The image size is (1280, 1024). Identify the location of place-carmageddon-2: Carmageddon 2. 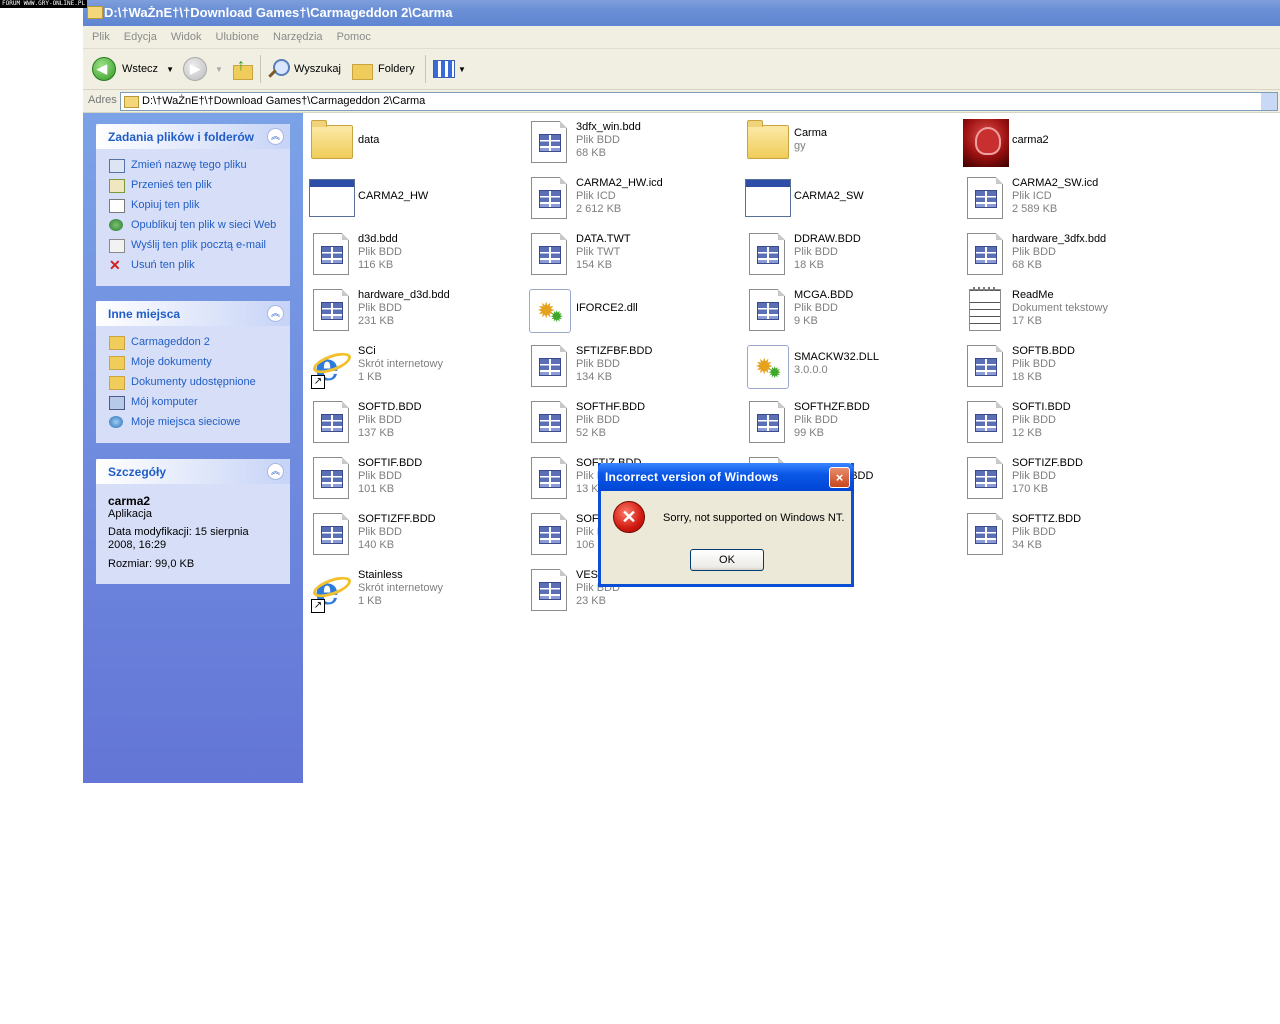
(193, 342).